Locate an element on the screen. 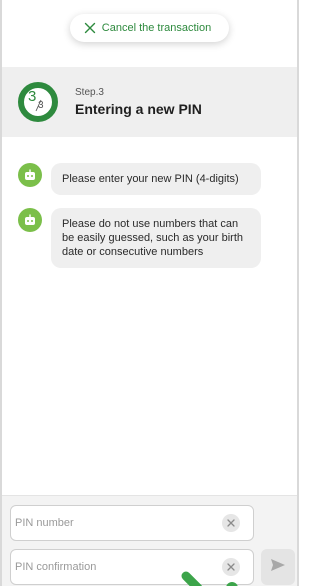  clear-pin-button is located at coordinates (231, 523).